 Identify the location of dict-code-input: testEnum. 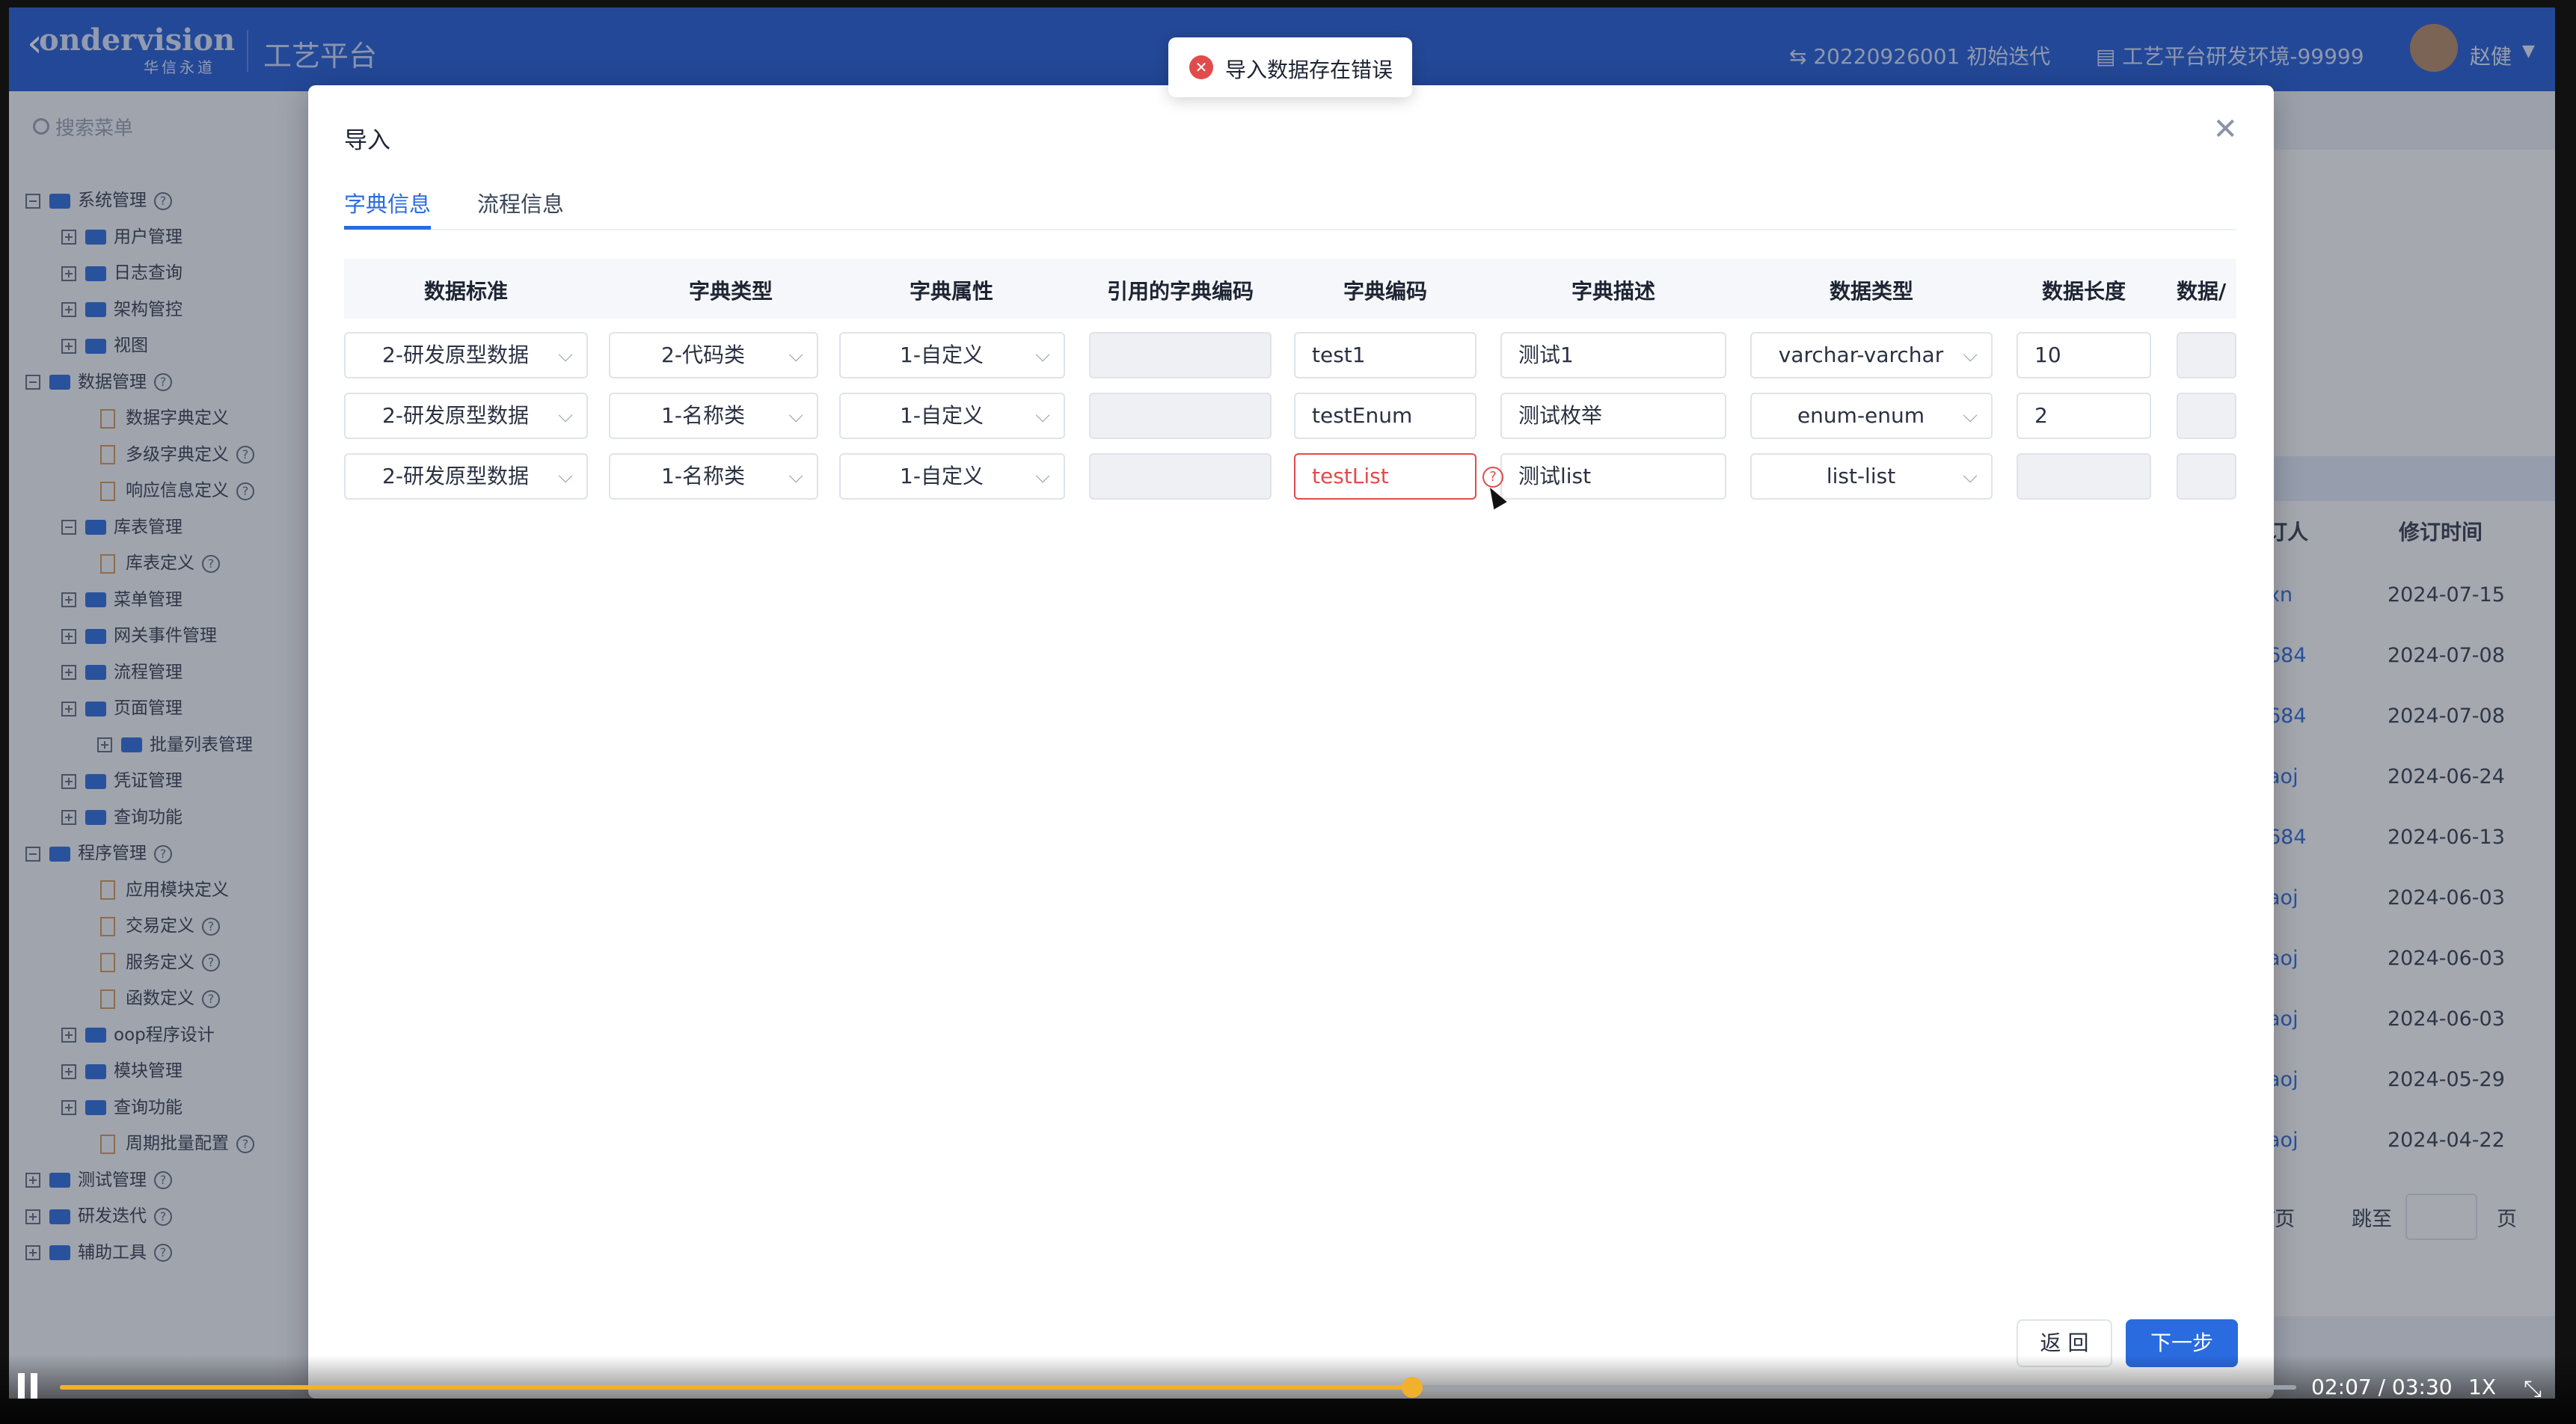
(1385, 416).